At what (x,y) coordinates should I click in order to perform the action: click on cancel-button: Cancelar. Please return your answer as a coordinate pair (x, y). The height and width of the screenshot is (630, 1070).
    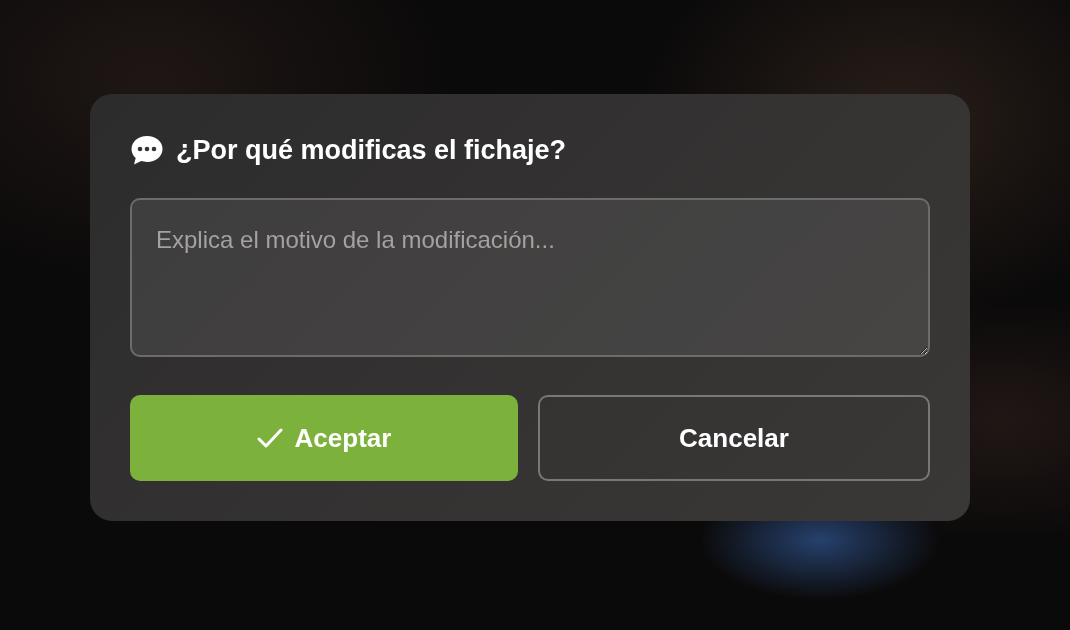
    Looking at the image, I should click on (734, 438).